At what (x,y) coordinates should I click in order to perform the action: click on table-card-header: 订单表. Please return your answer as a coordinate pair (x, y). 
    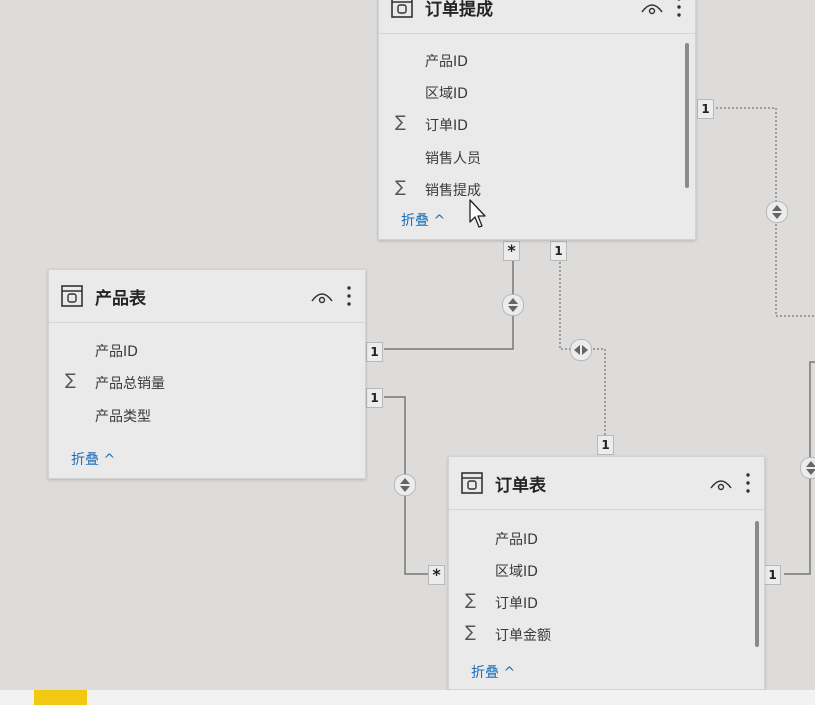
    Looking at the image, I should click on (606, 483).